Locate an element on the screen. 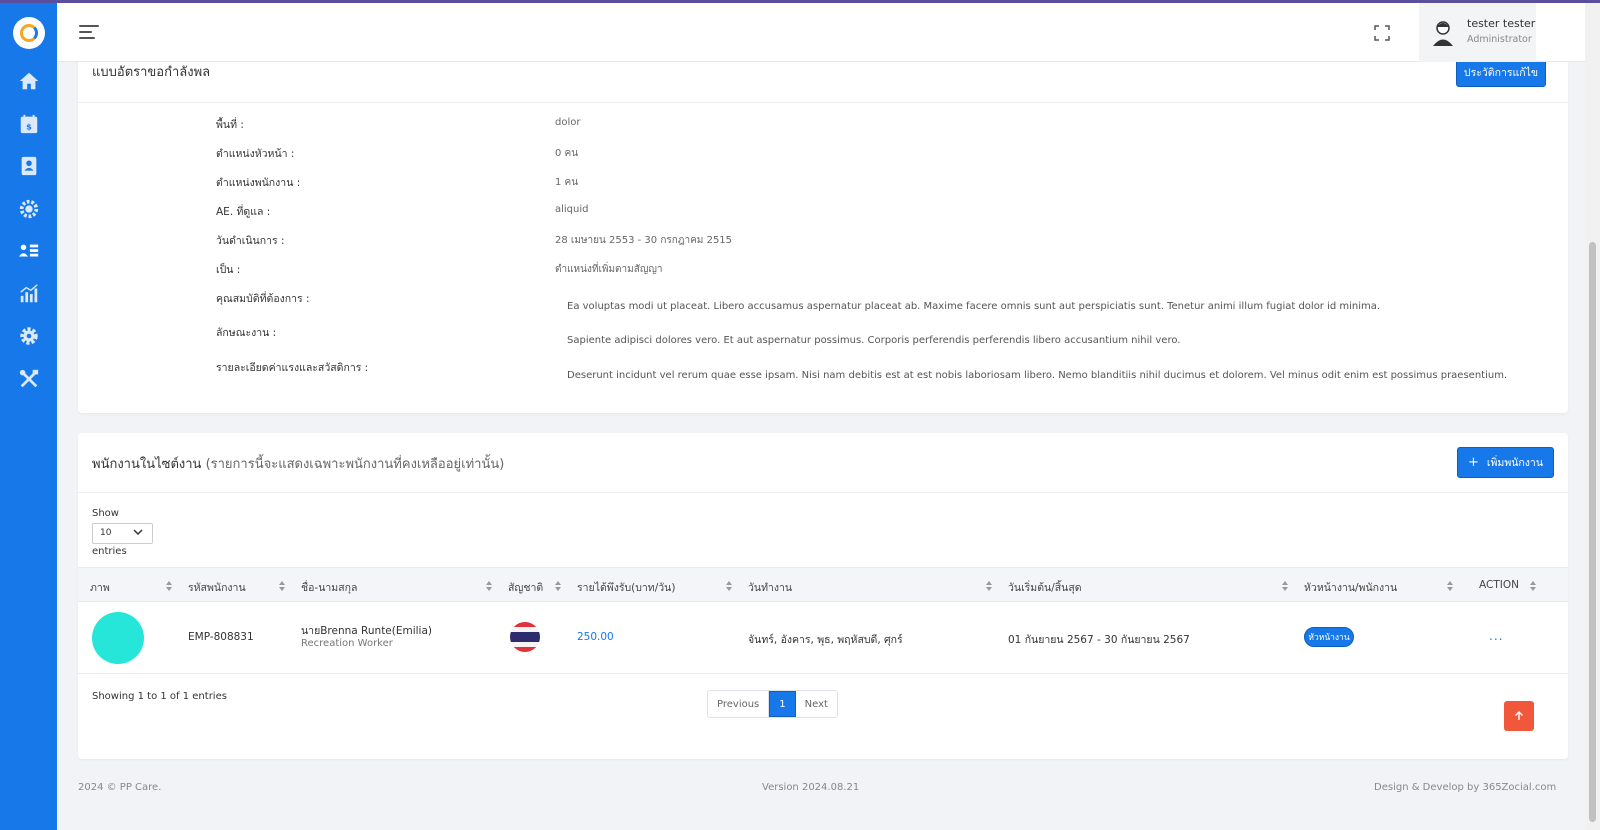 Image resolution: width=1600 pixels, height=830 pixels. column-header-income: รายได้พึงรับ(บาท/วัน) is located at coordinates (626, 587).